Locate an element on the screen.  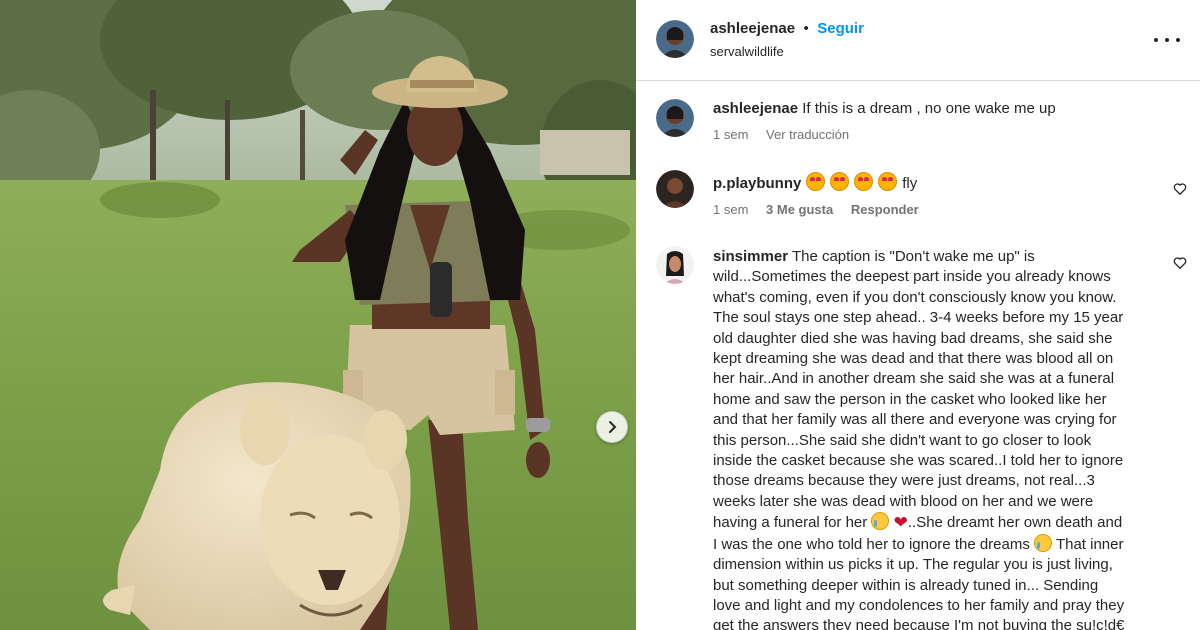
comment-content: fly is located at coordinates (910, 183).